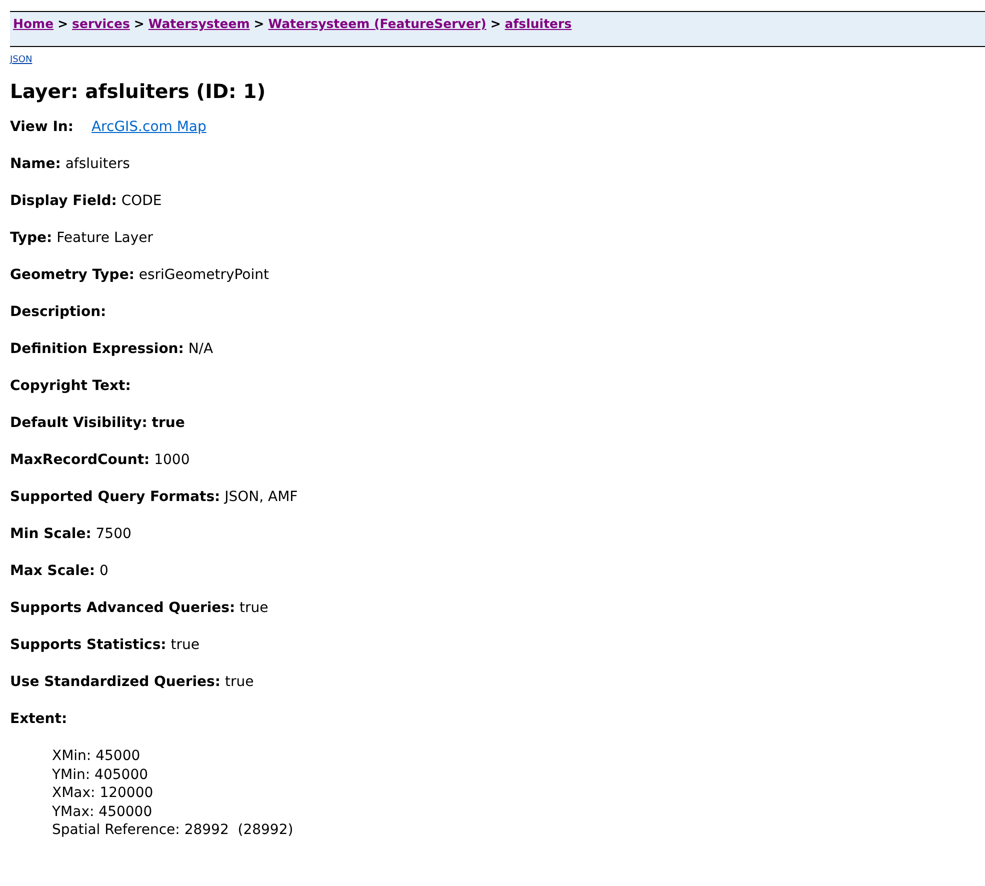  Describe the element at coordinates (86, 201) in the screenshot. I see `property-line: Display Field: CODE` at that location.